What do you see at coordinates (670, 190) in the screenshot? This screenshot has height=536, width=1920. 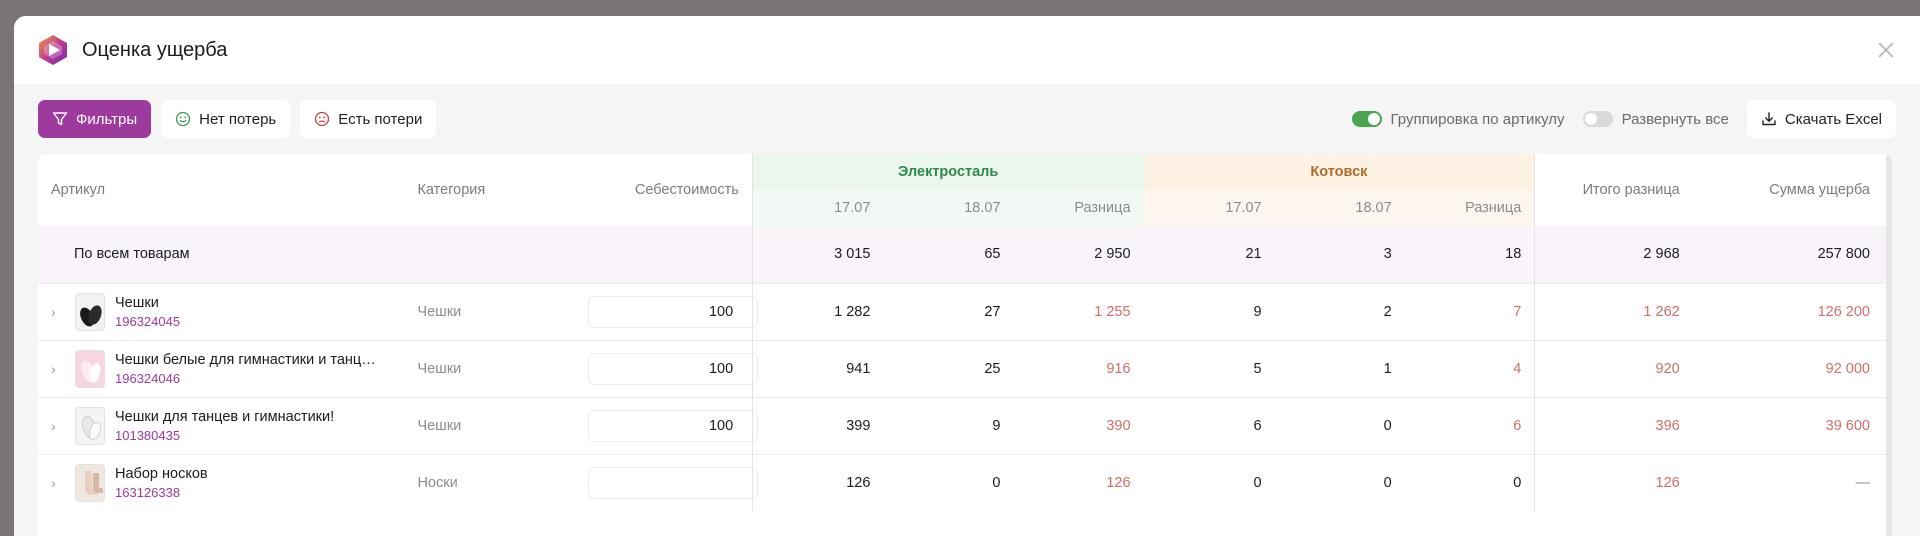 I see `header-cost: Себестоимость` at bounding box center [670, 190].